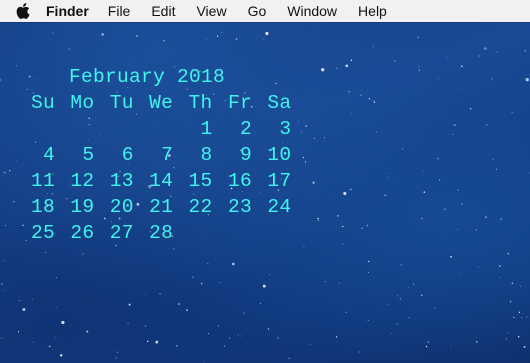 This screenshot has width=530, height=363. Describe the element at coordinates (82, 233) in the screenshot. I see `calendar-day: 26` at that location.